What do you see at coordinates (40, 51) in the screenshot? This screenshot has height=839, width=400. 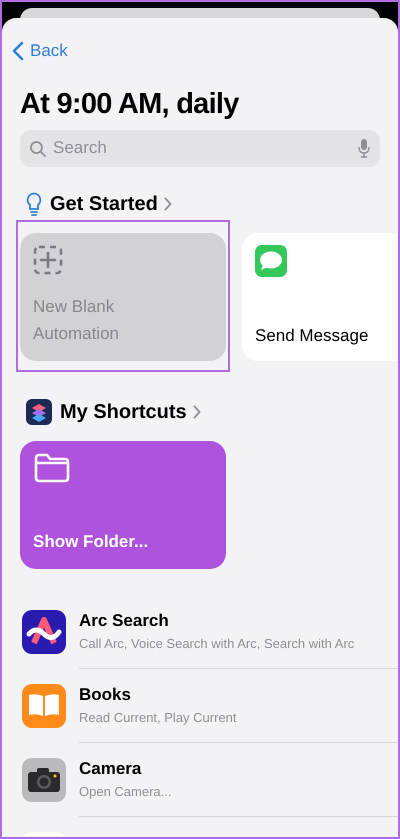 I see `back-button: Back` at bounding box center [40, 51].